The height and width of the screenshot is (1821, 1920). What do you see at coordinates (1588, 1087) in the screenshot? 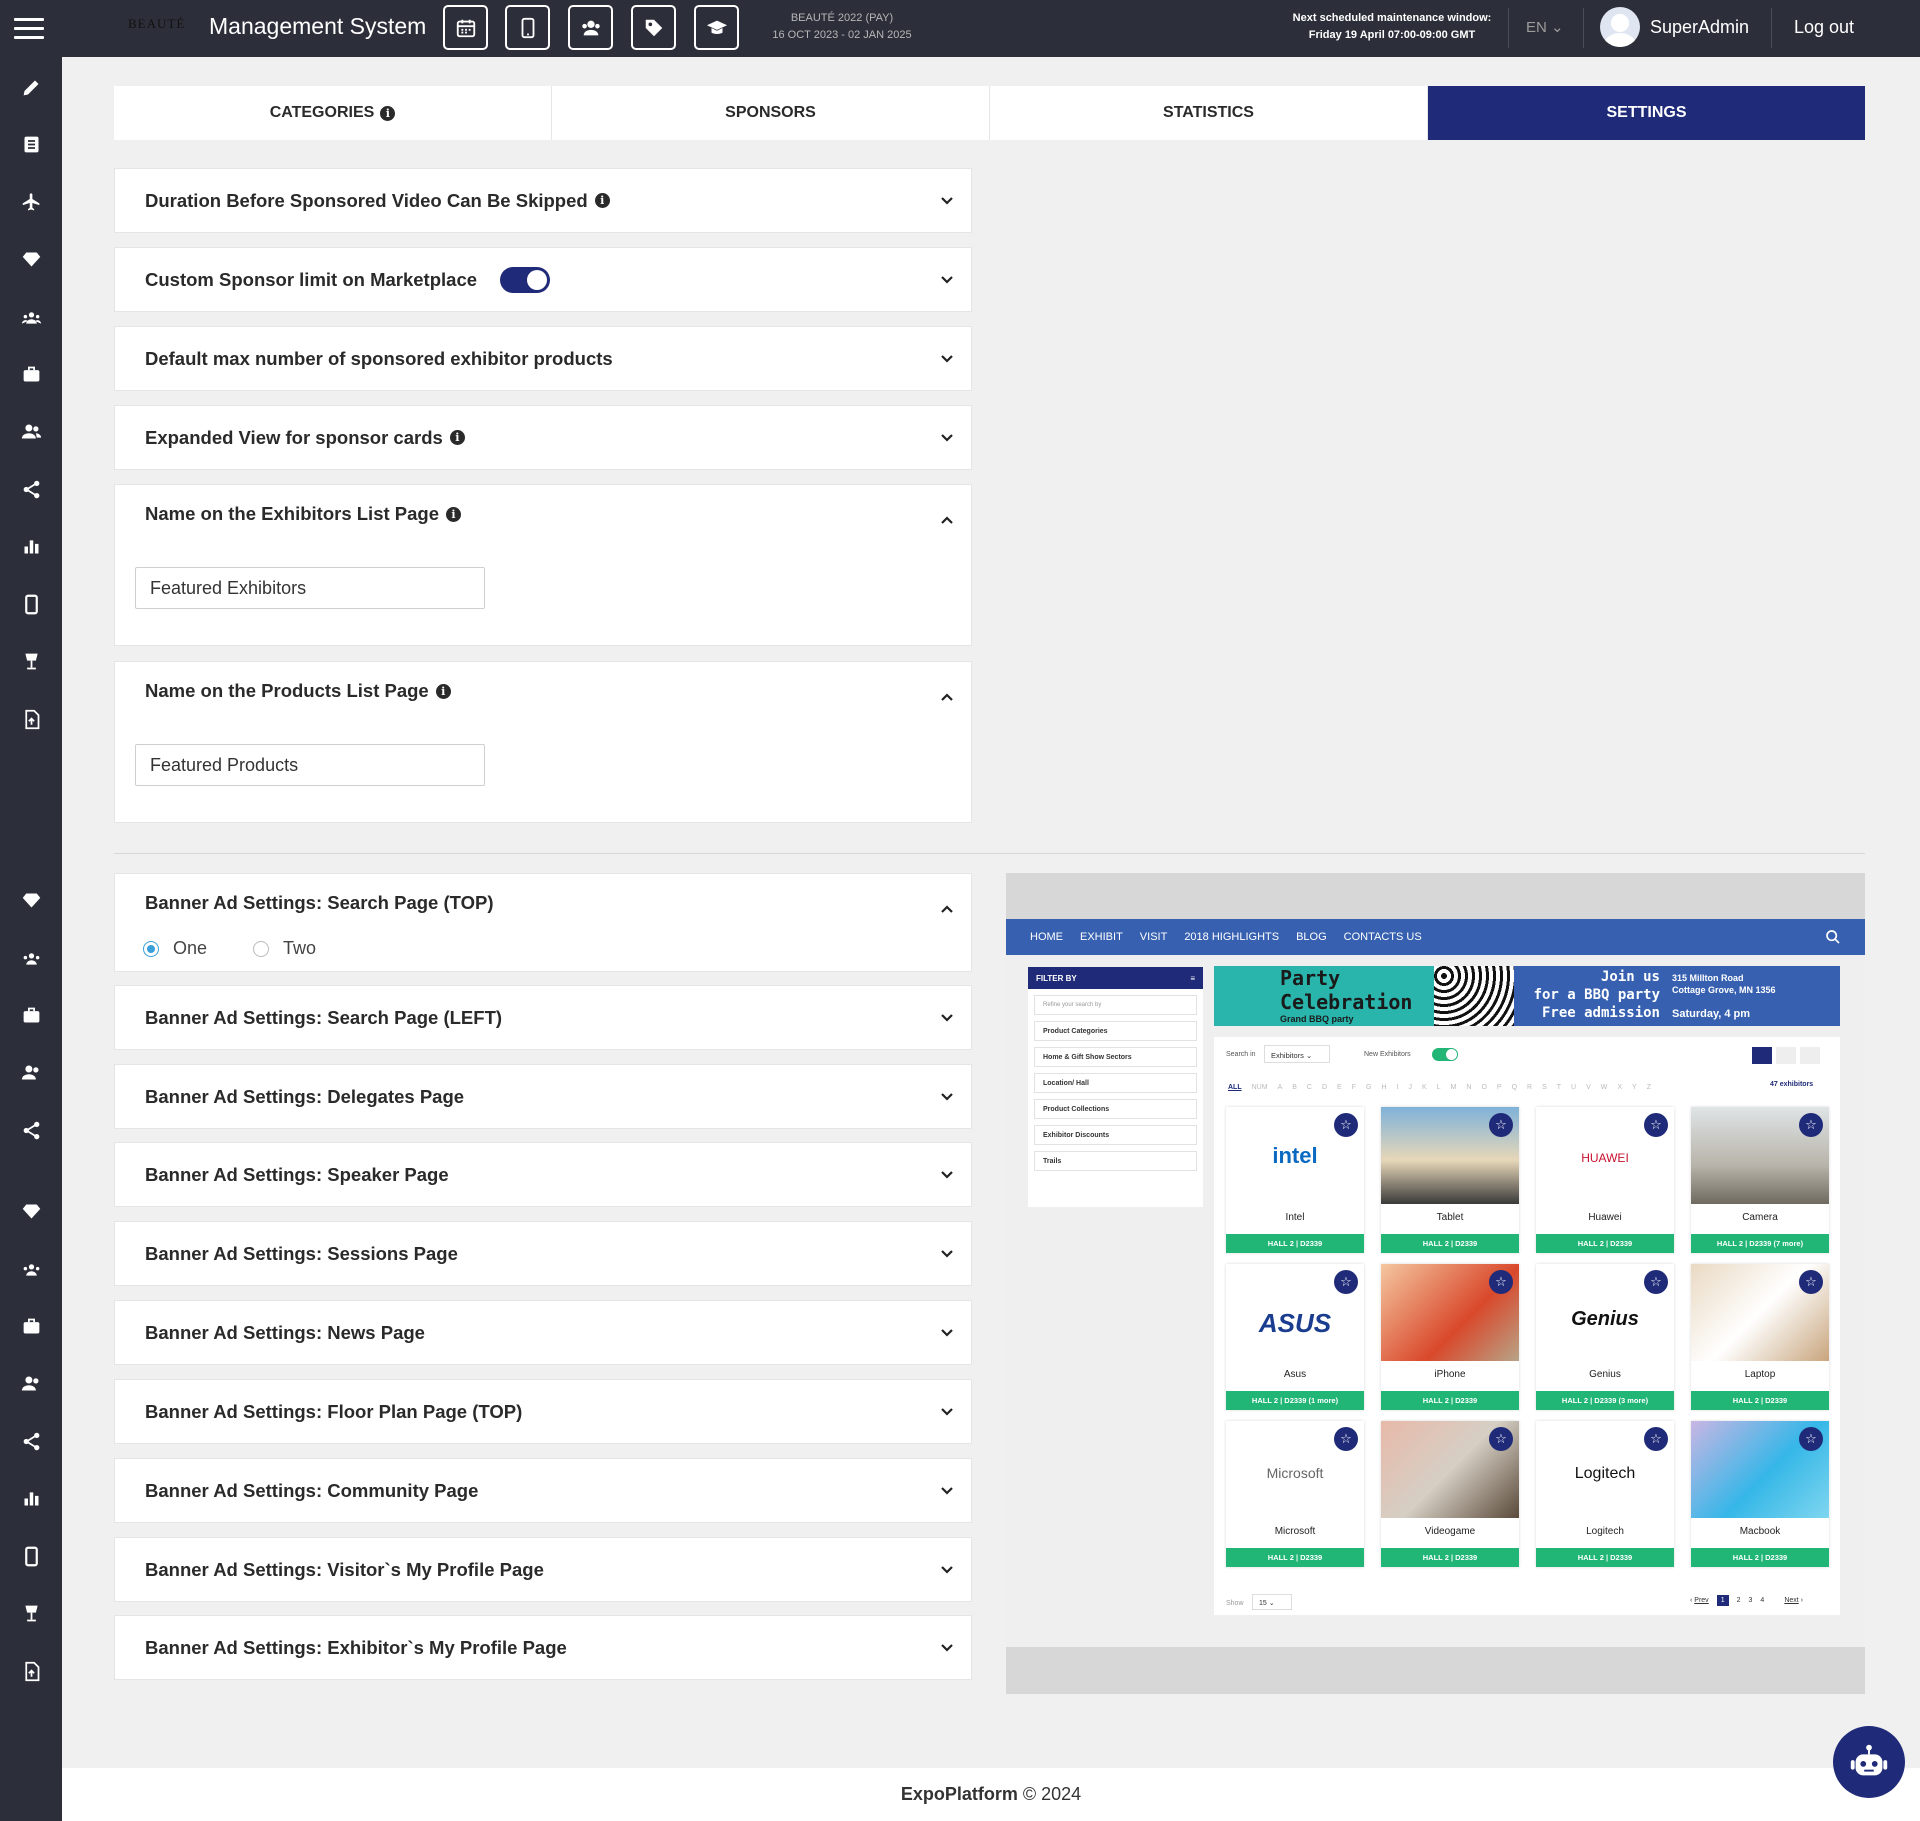
I see `alphabet-letter: V` at bounding box center [1588, 1087].